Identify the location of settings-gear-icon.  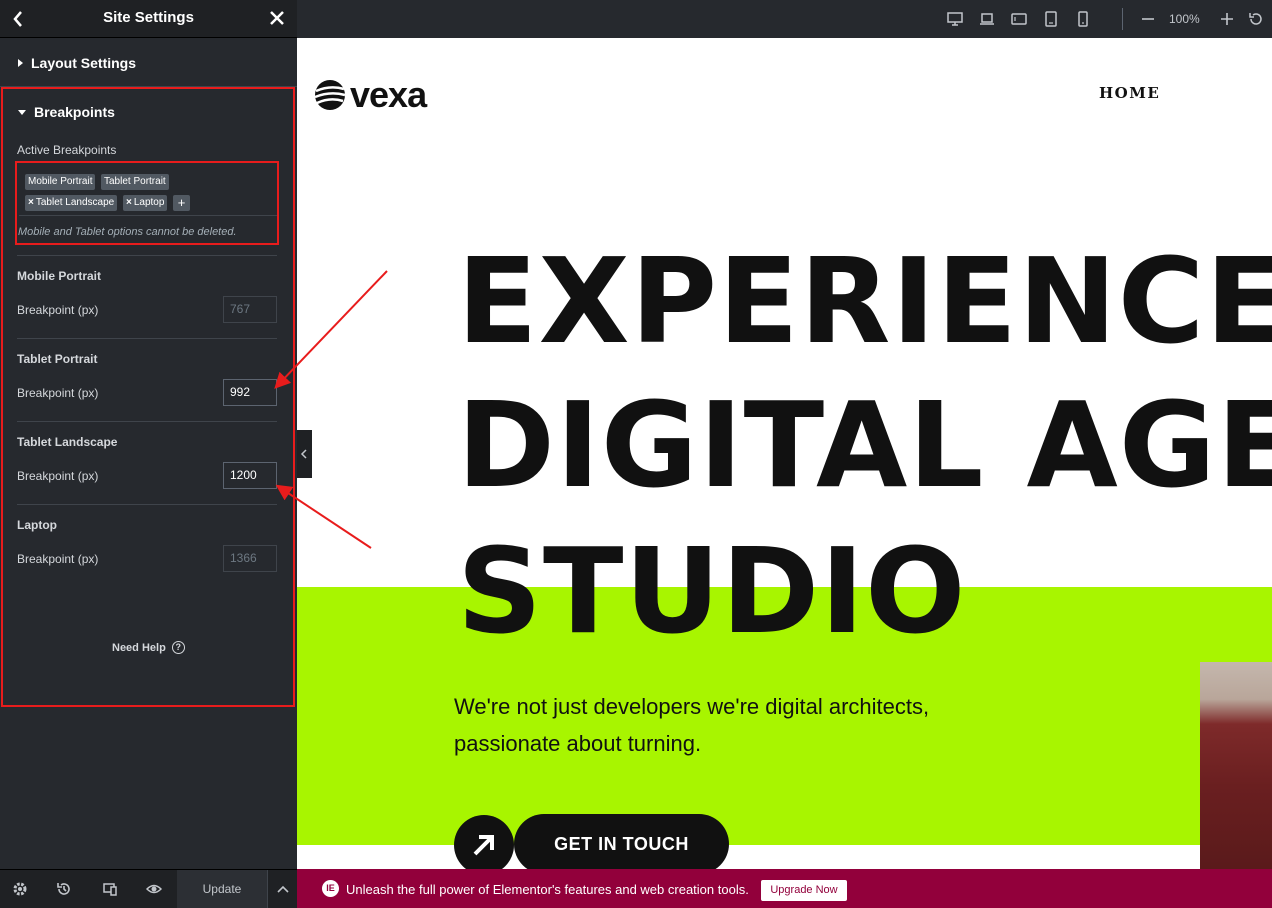
(20, 889).